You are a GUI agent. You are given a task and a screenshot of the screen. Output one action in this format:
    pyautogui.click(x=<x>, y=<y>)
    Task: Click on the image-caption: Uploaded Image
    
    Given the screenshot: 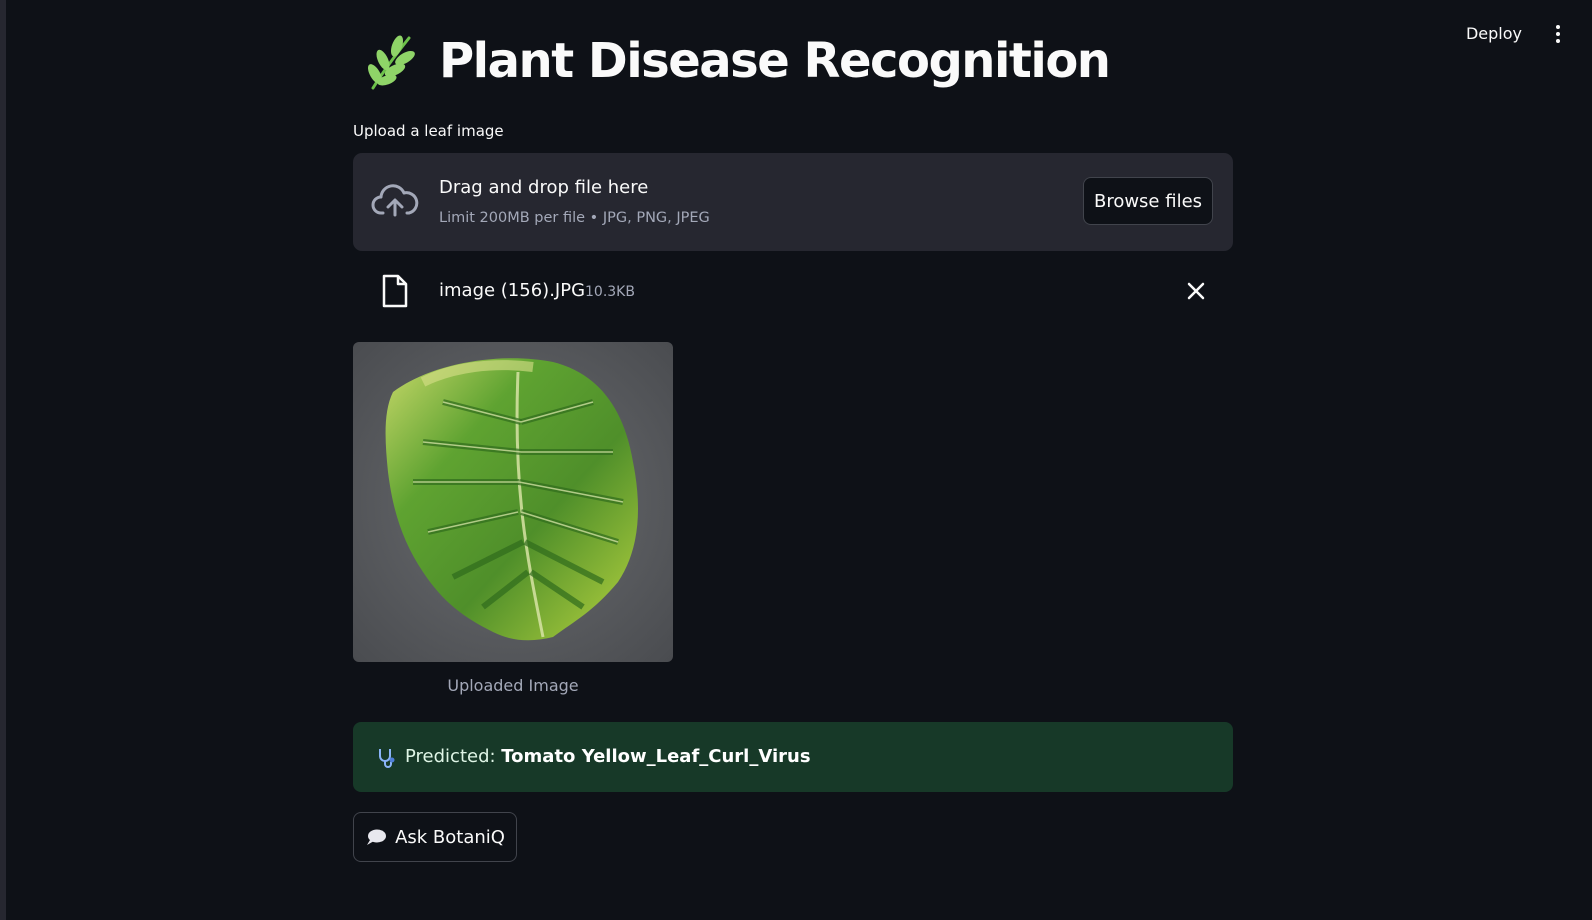 What is the action you would take?
    pyautogui.click(x=513, y=685)
    